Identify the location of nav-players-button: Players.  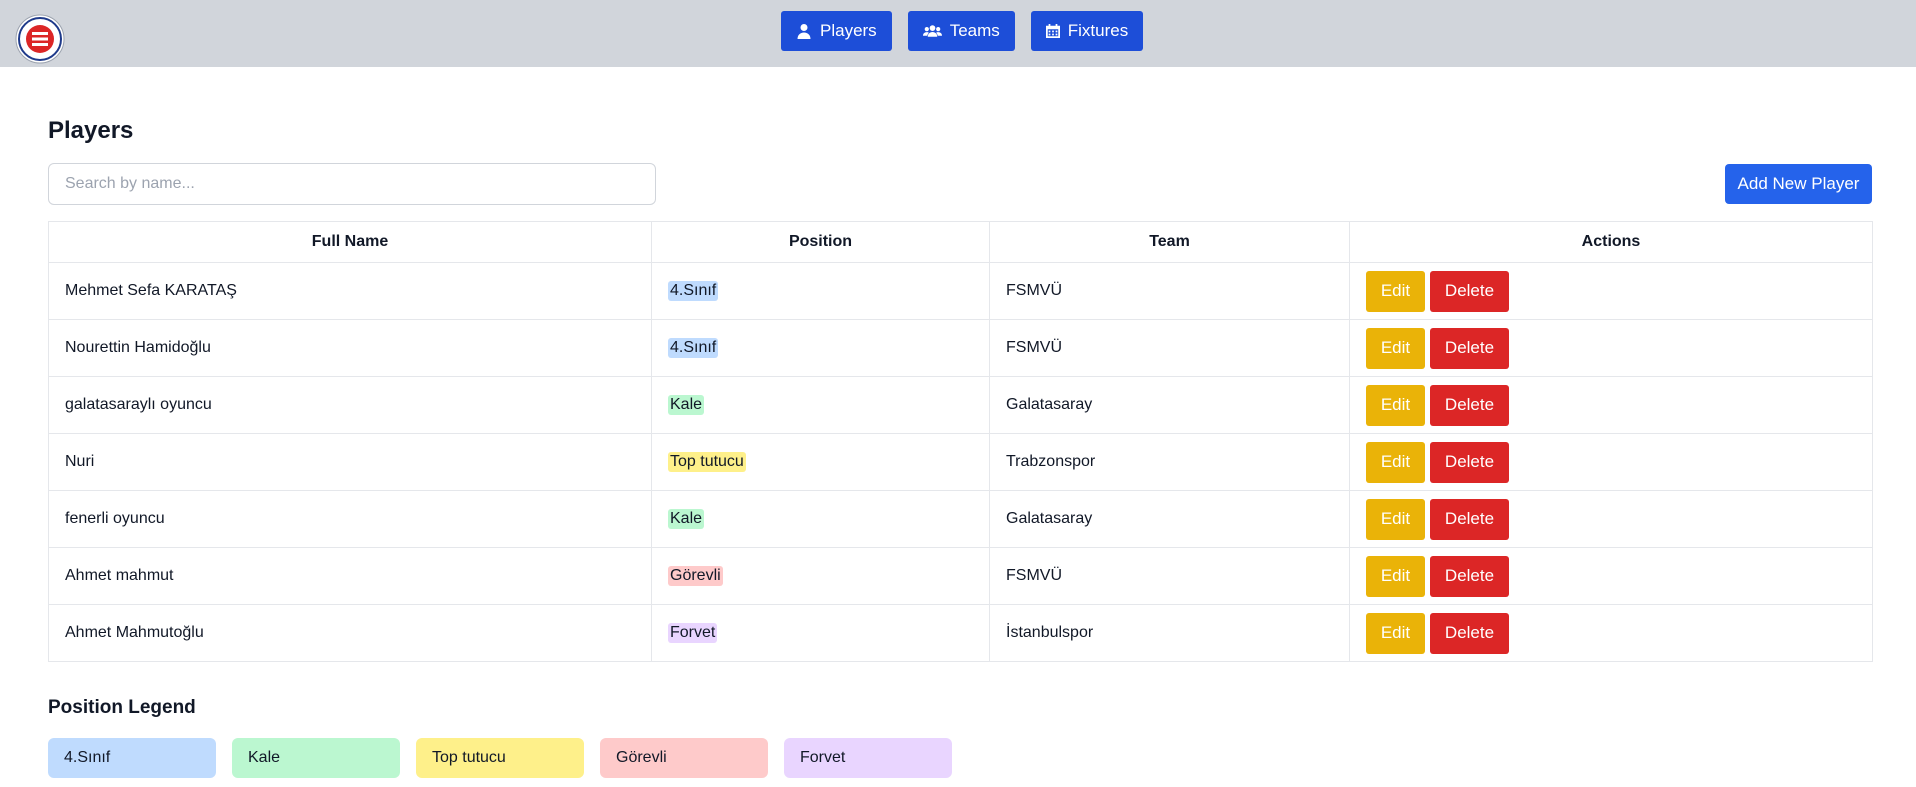
(836, 31).